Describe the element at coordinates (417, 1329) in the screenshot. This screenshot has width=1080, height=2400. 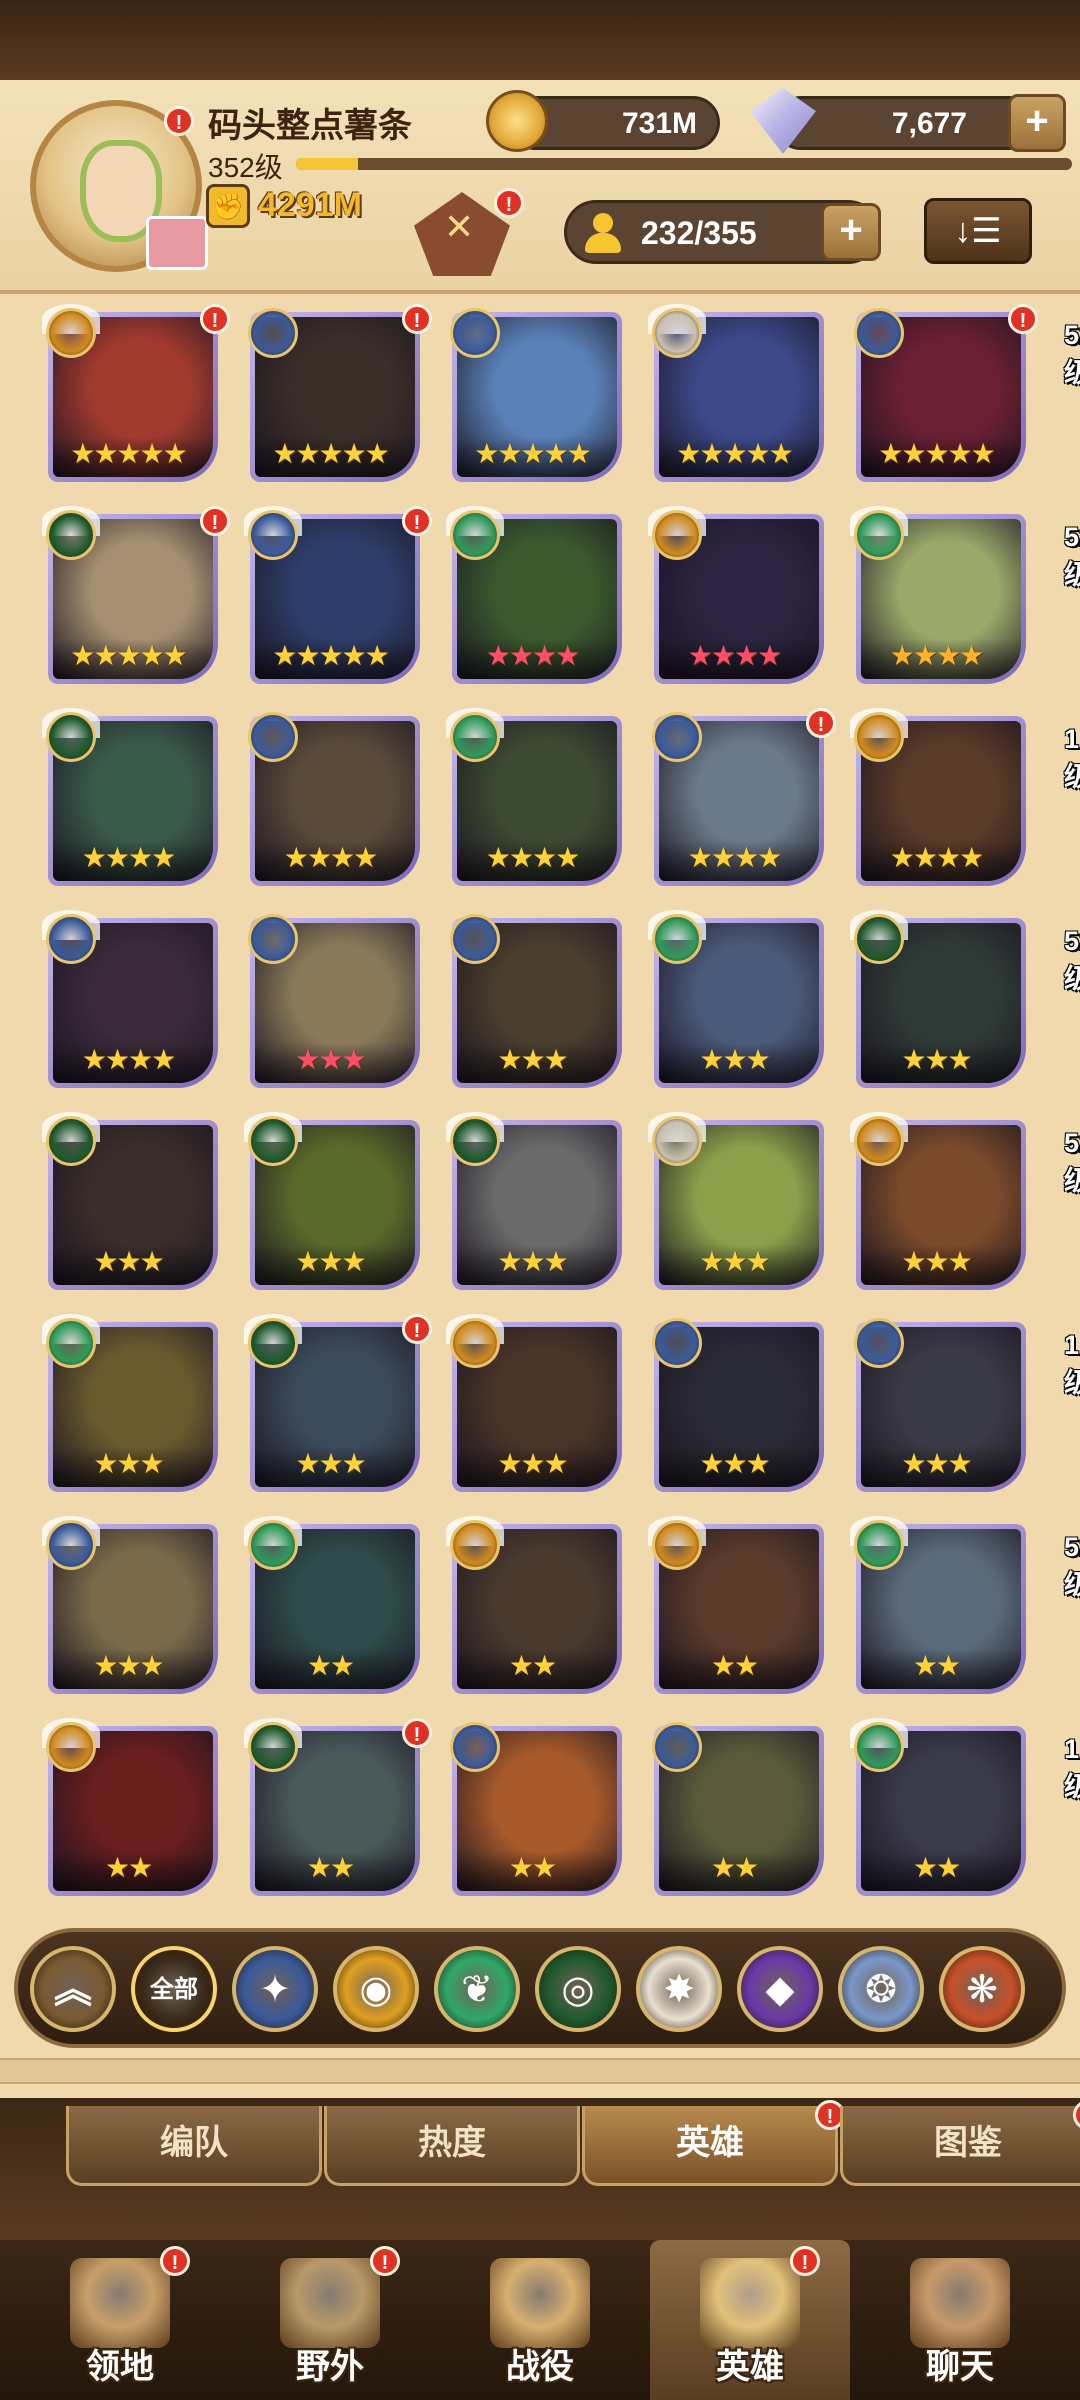
I see `hero-notification-badge: !` at that location.